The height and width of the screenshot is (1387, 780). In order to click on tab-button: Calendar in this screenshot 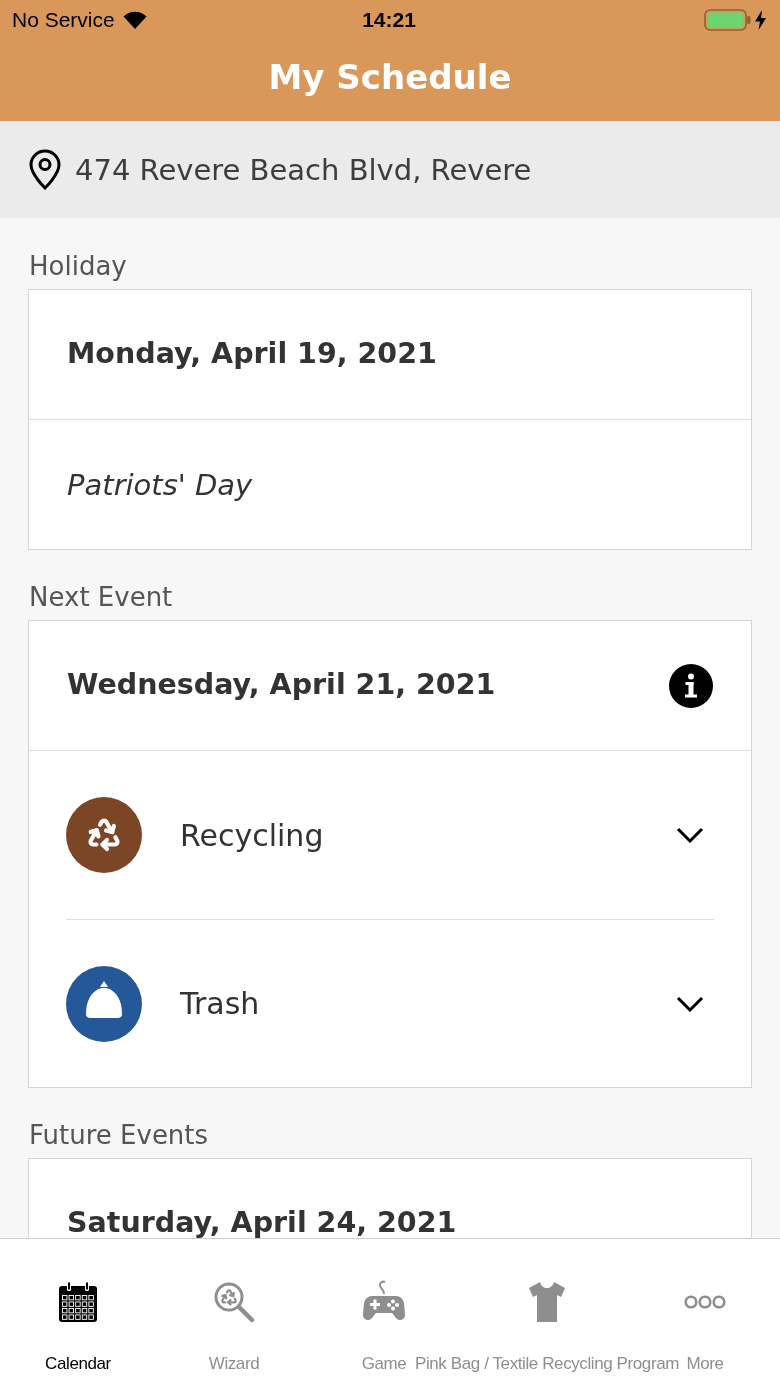, I will do `click(78, 1313)`.